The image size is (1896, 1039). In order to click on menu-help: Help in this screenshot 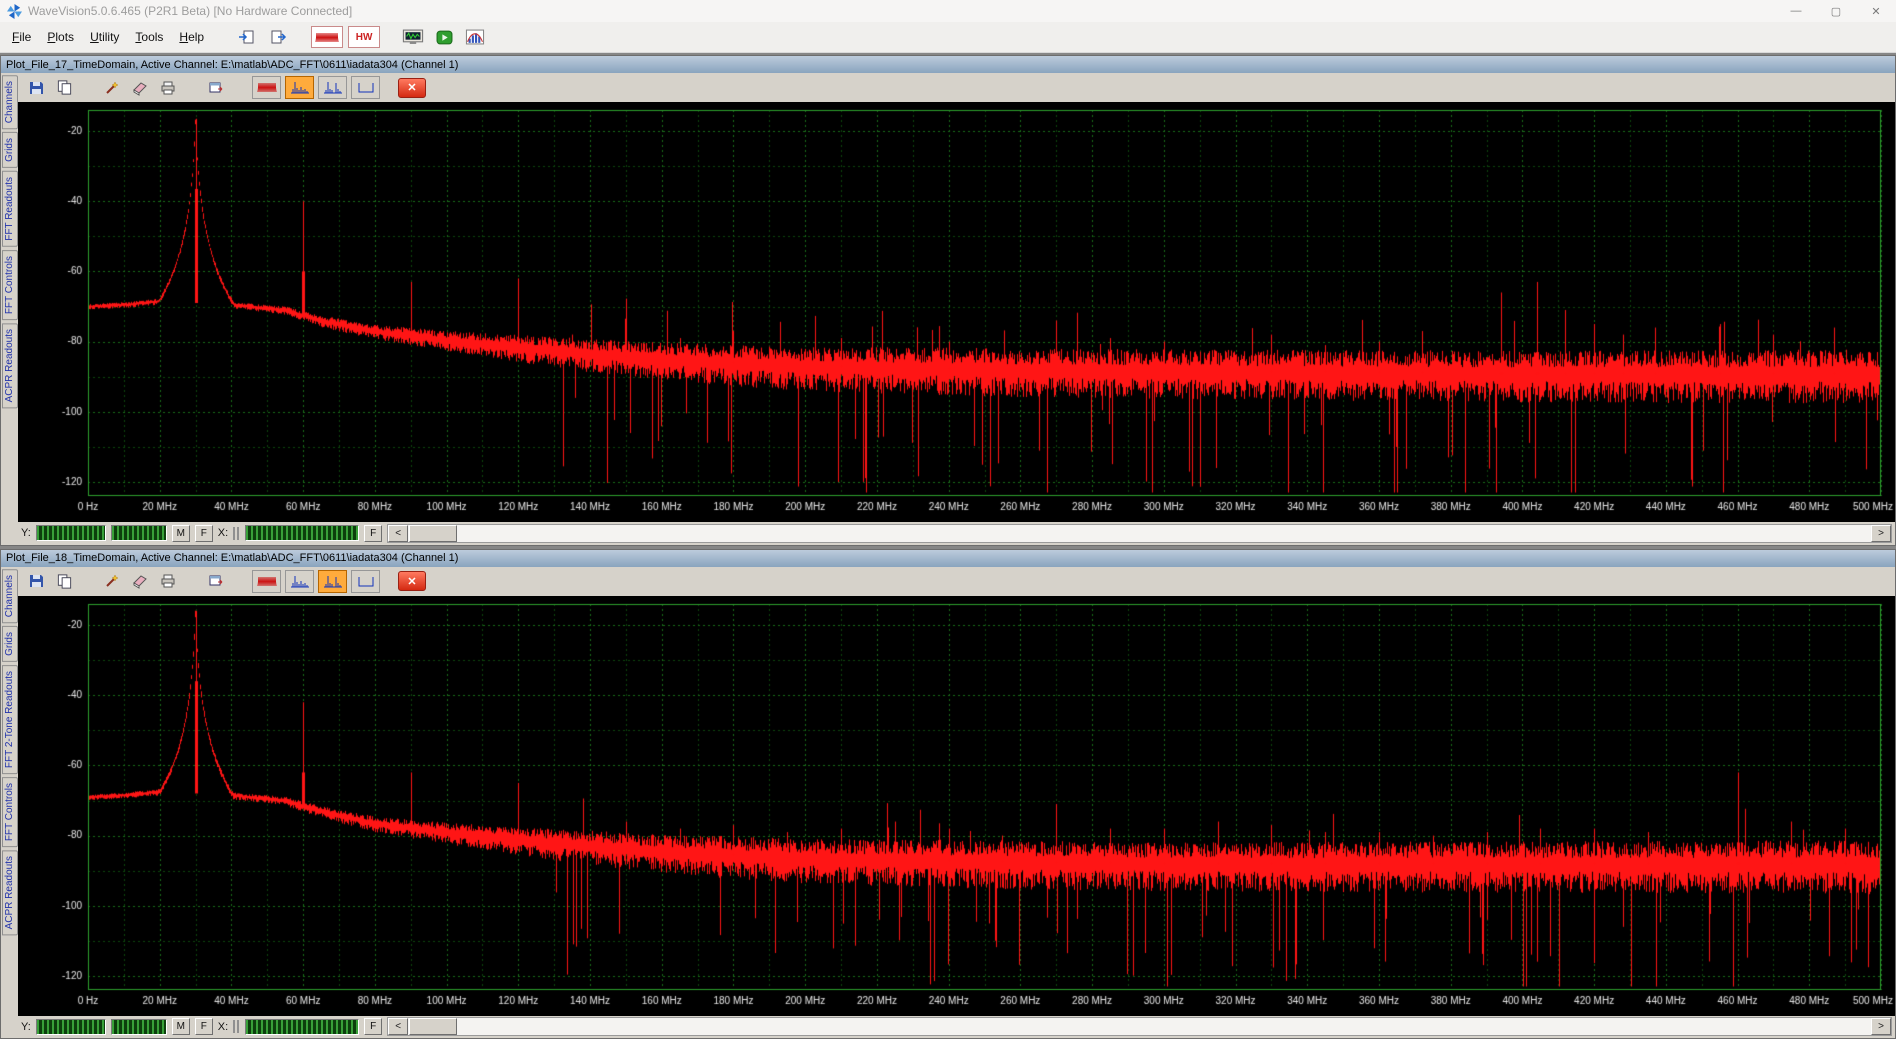, I will do `click(191, 37)`.